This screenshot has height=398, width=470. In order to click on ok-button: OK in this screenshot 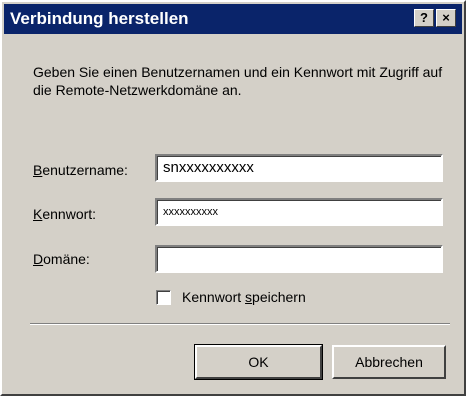, I will do `click(258, 362)`.